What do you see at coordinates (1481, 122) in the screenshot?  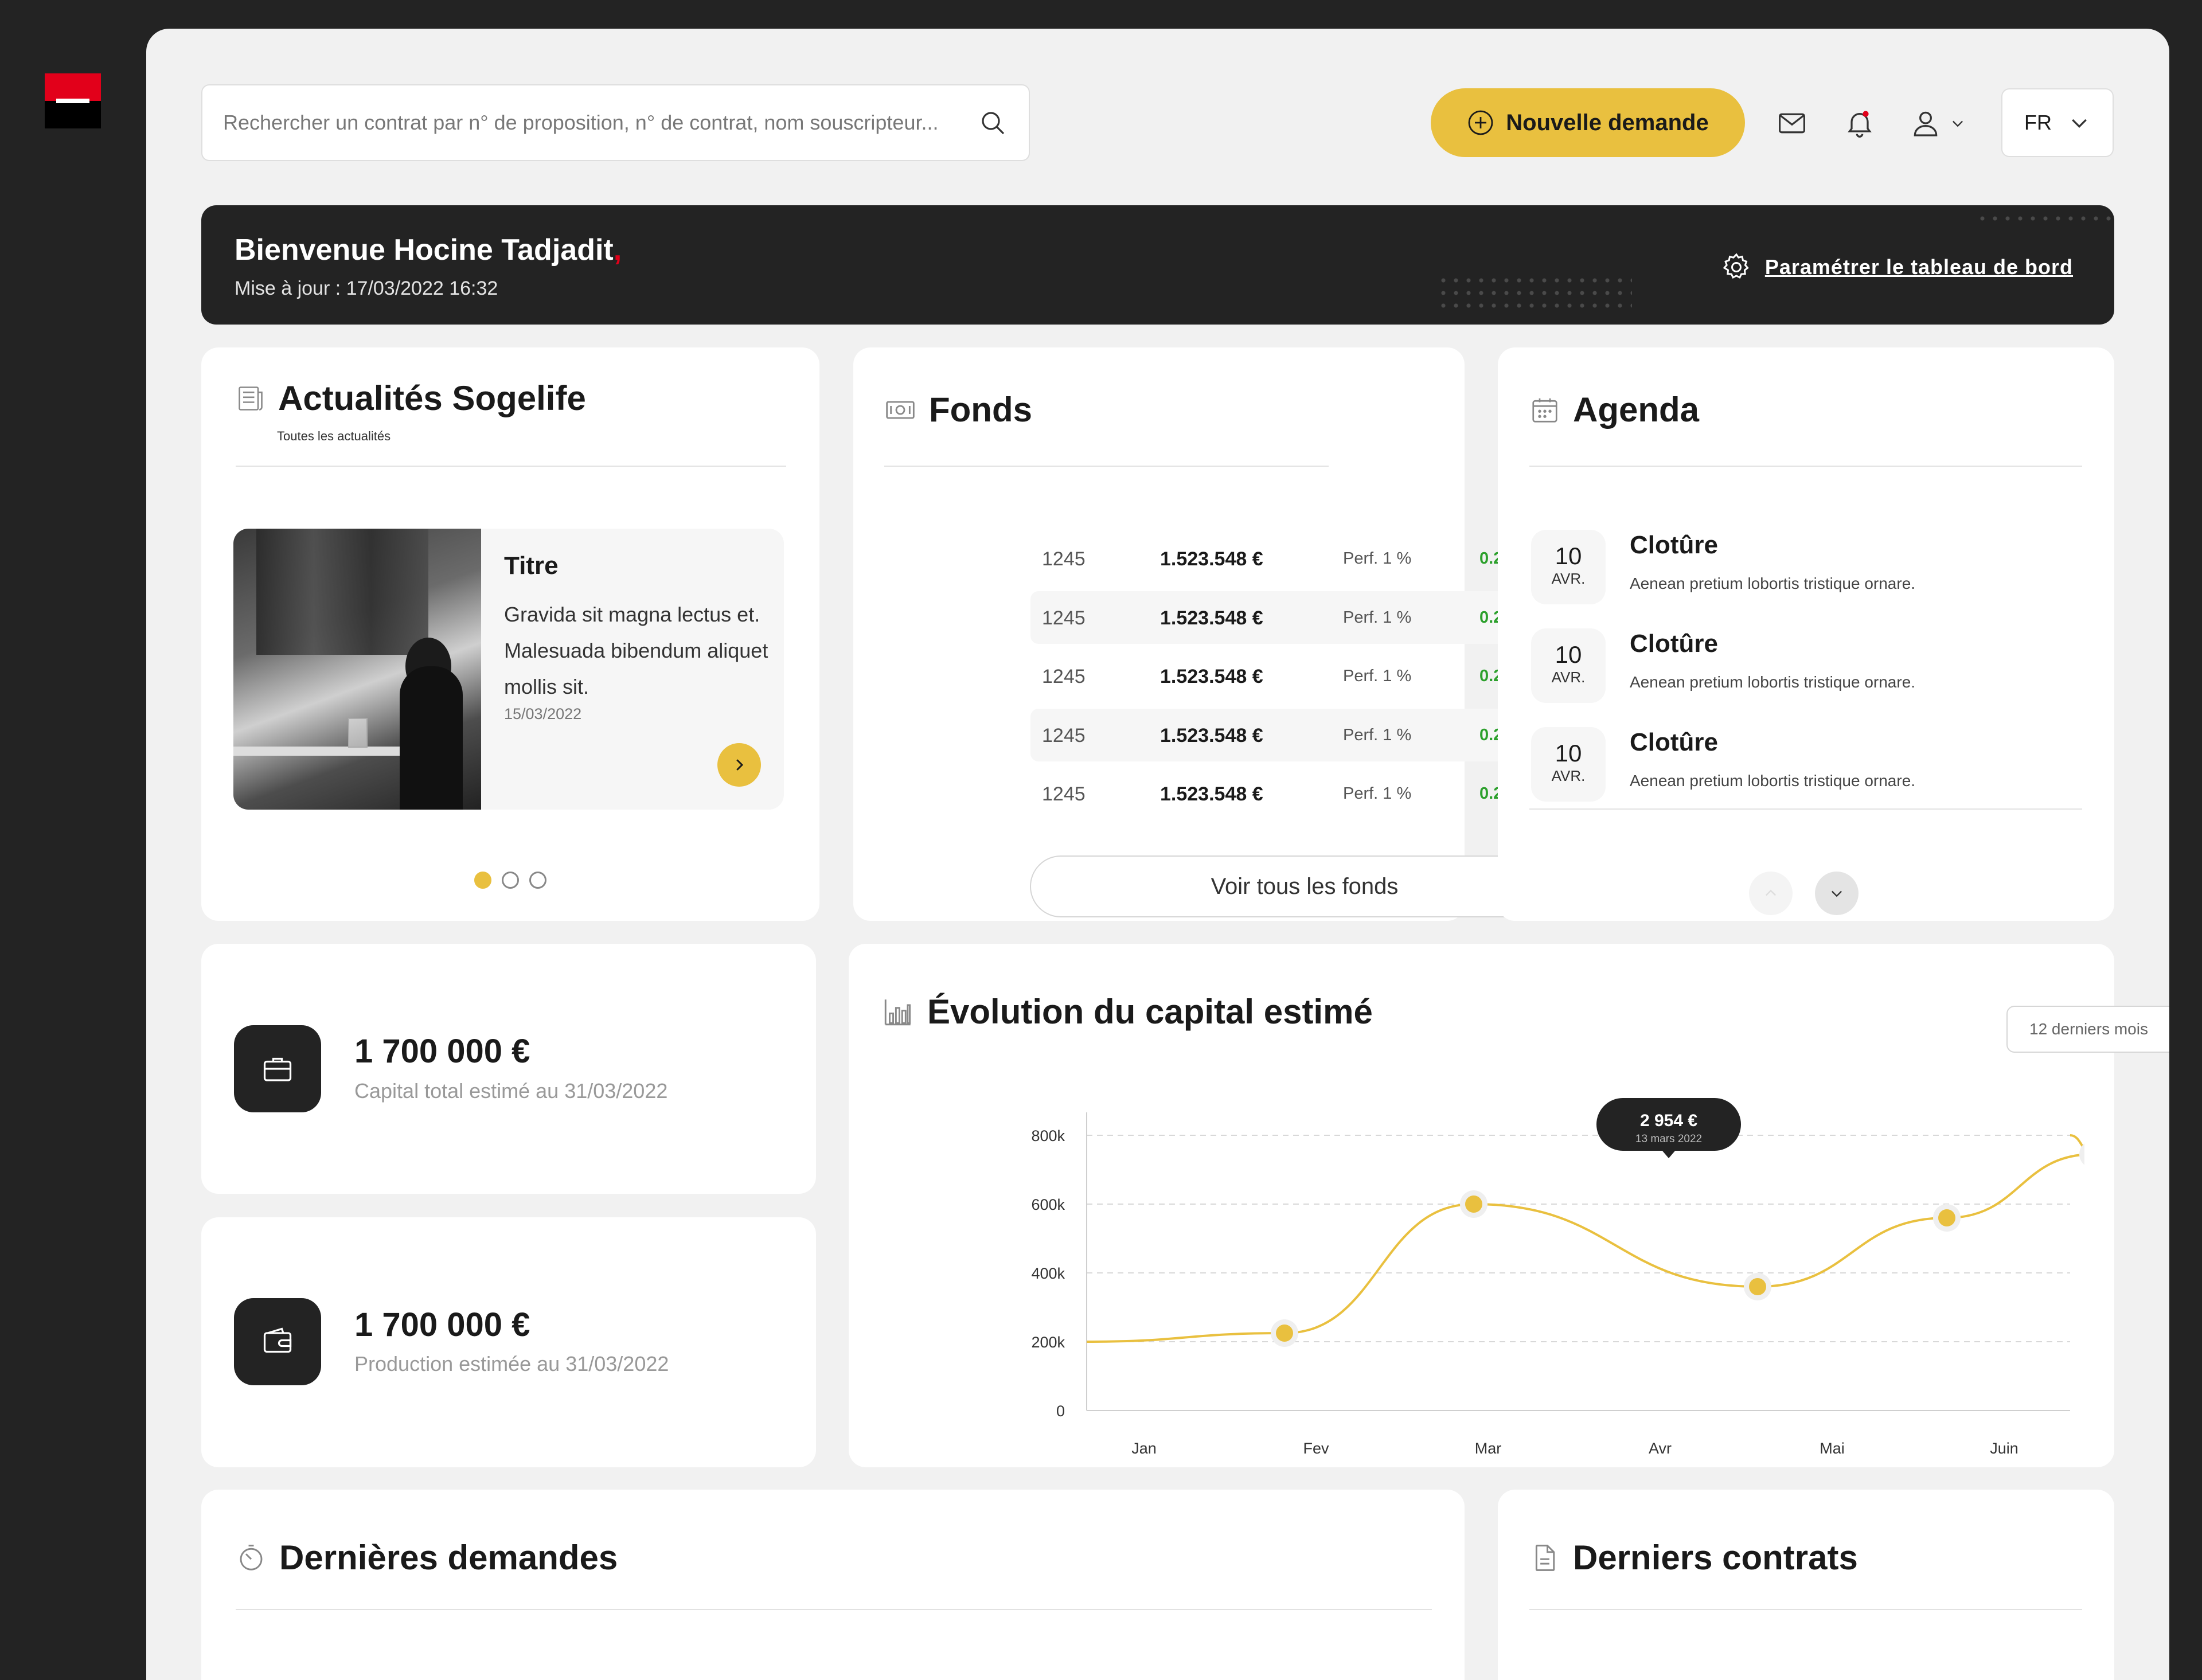 I see `plus-circle-icon` at bounding box center [1481, 122].